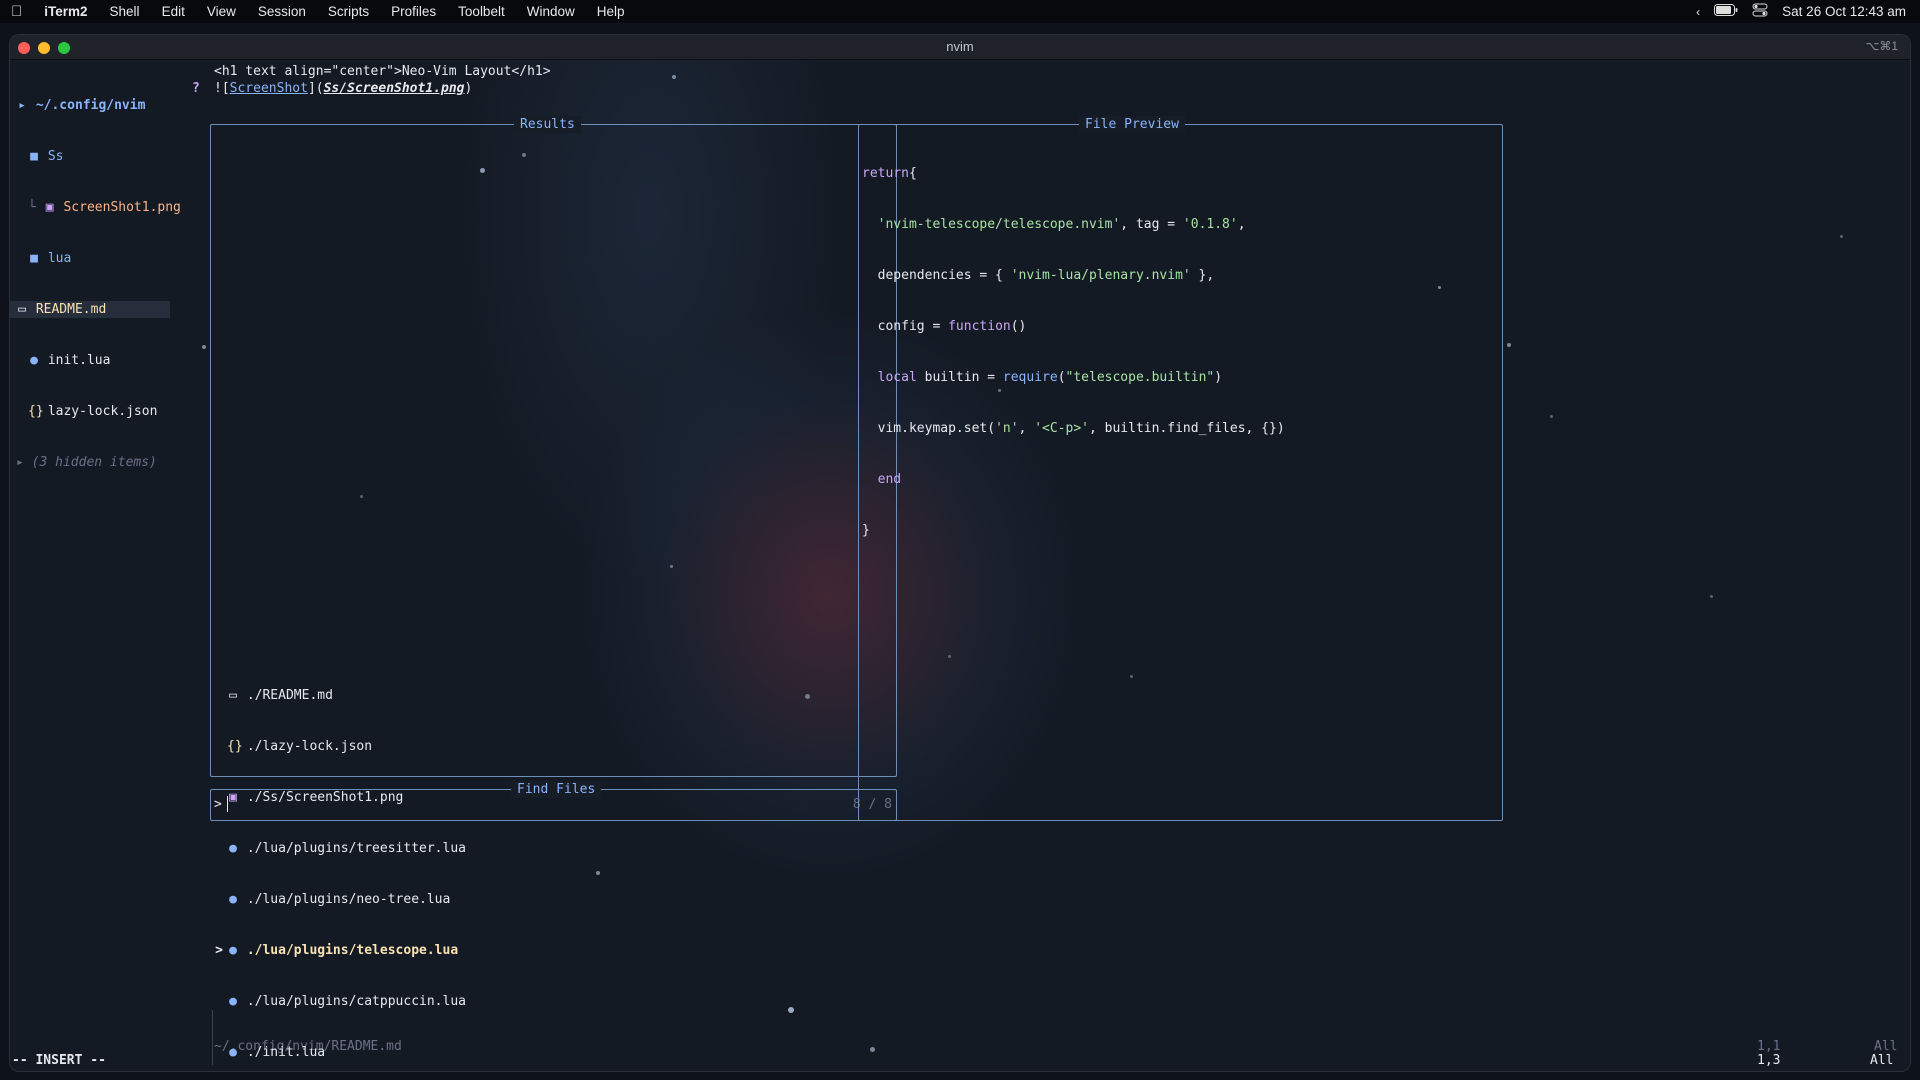 This screenshot has height=1080, width=1920. I want to click on result-item: ● ./lua/plugins/neo-tree.lua, so click(551, 899).